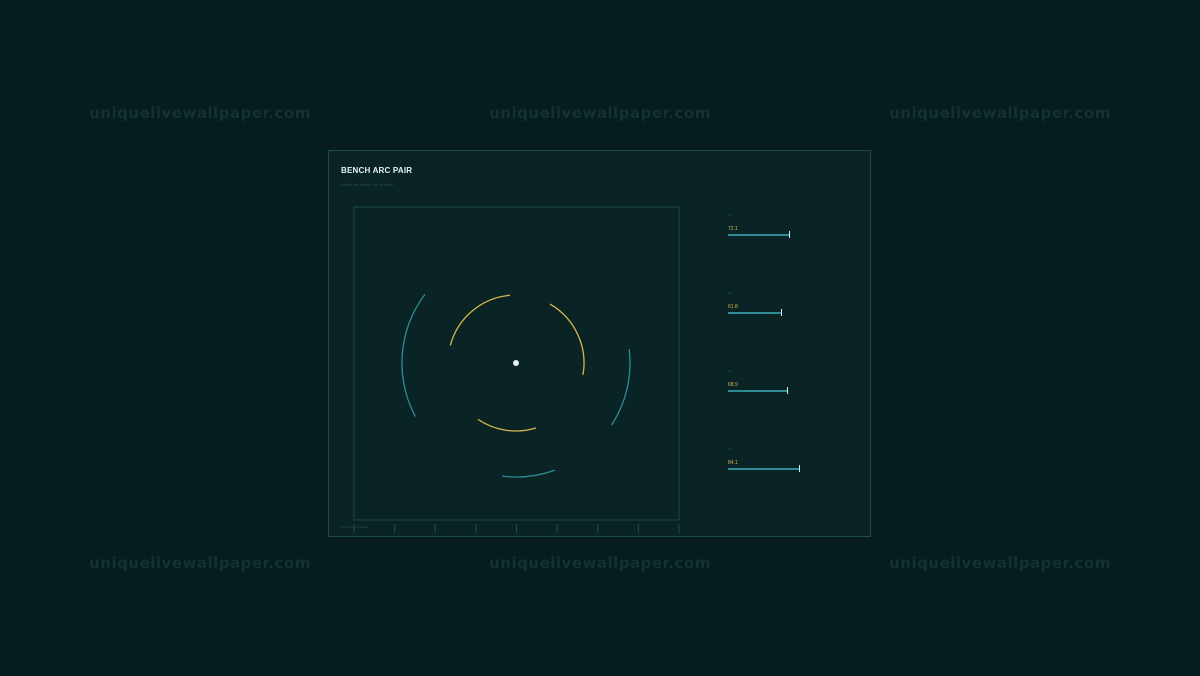 The image size is (1200, 676). What do you see at coordinates (733, 229) in the screenshot?
I see `bar-value: 72.1` at bounding box center [733, 229].